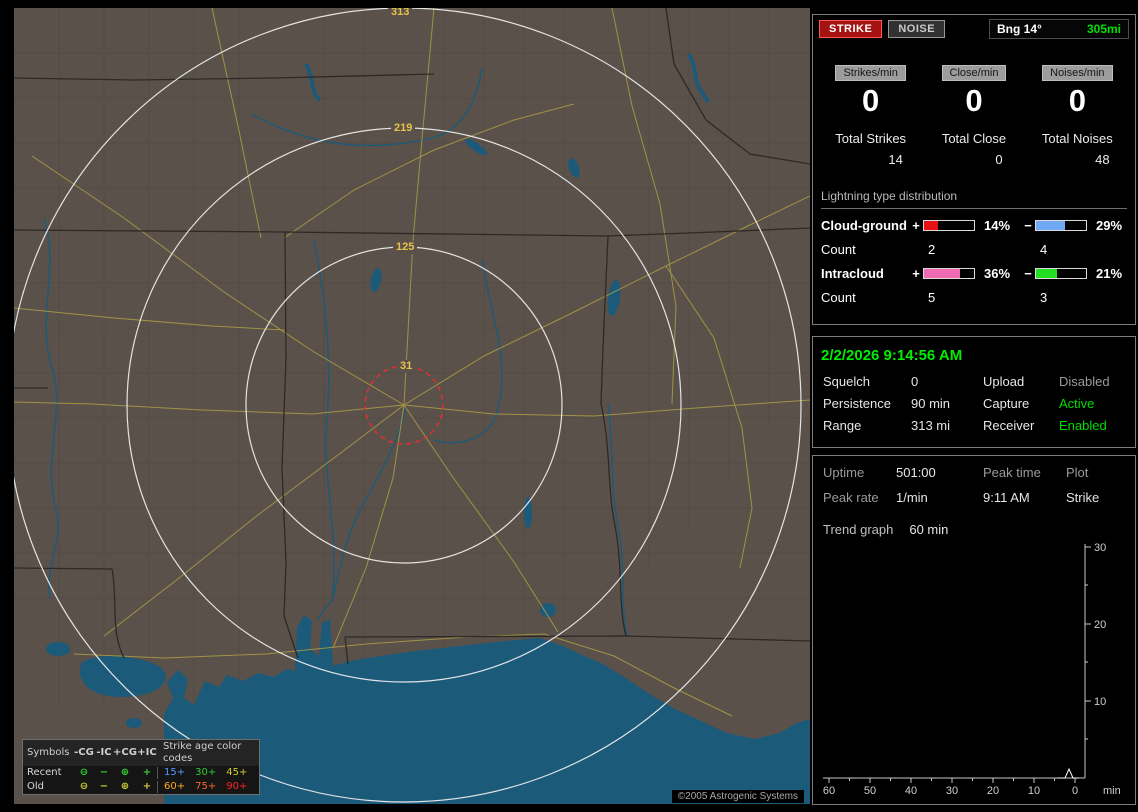 This screenshot has height=812, width=1138. What do you see at coordinates (1068, 773) in the screenshot?
I see `trend-series-strike` at bounding box center [1068, 773].